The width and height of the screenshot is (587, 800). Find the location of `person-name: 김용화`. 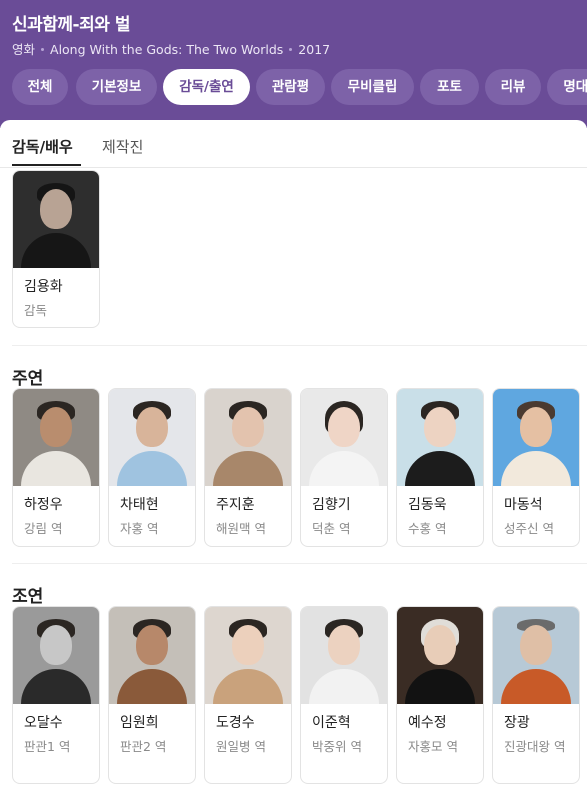

person-name: 김용화 is located at coordinates (43, 287).